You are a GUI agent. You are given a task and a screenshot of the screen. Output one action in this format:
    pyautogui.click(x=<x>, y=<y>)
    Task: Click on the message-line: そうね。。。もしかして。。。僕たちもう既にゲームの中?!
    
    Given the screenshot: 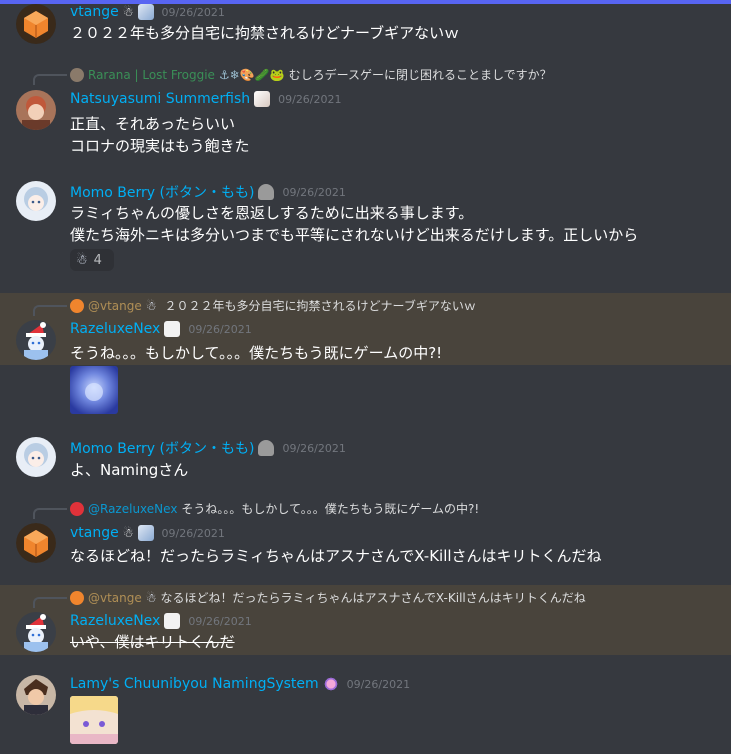 What is the action you would take?
    pyautogui.click(x=256, y=353)
    